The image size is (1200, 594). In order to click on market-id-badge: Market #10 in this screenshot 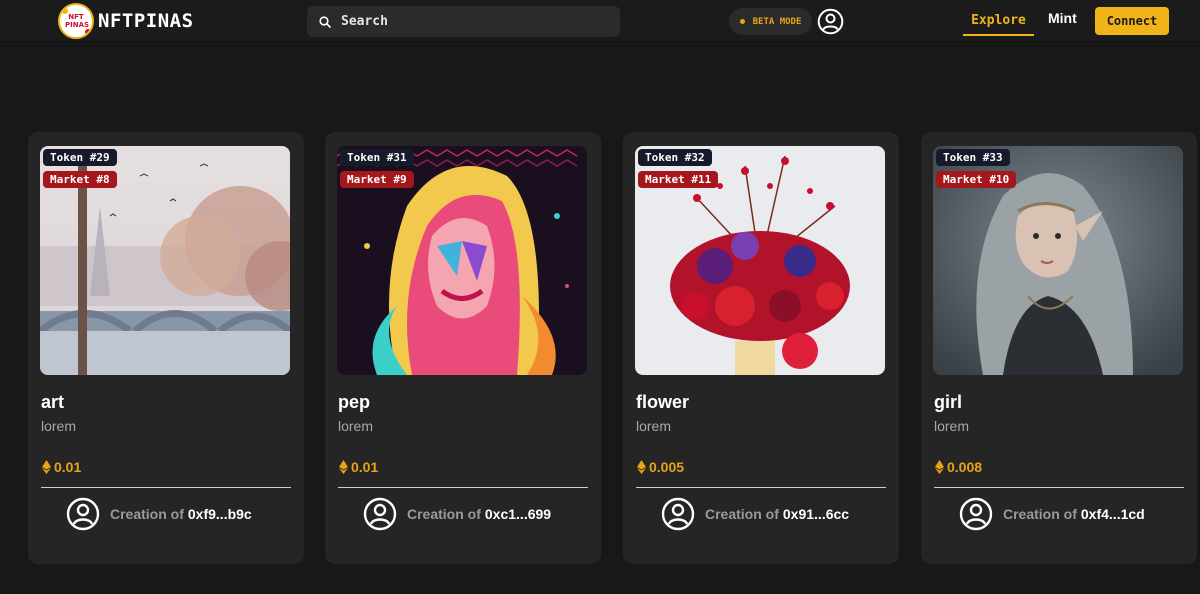, I will do `click(976, 179)`.